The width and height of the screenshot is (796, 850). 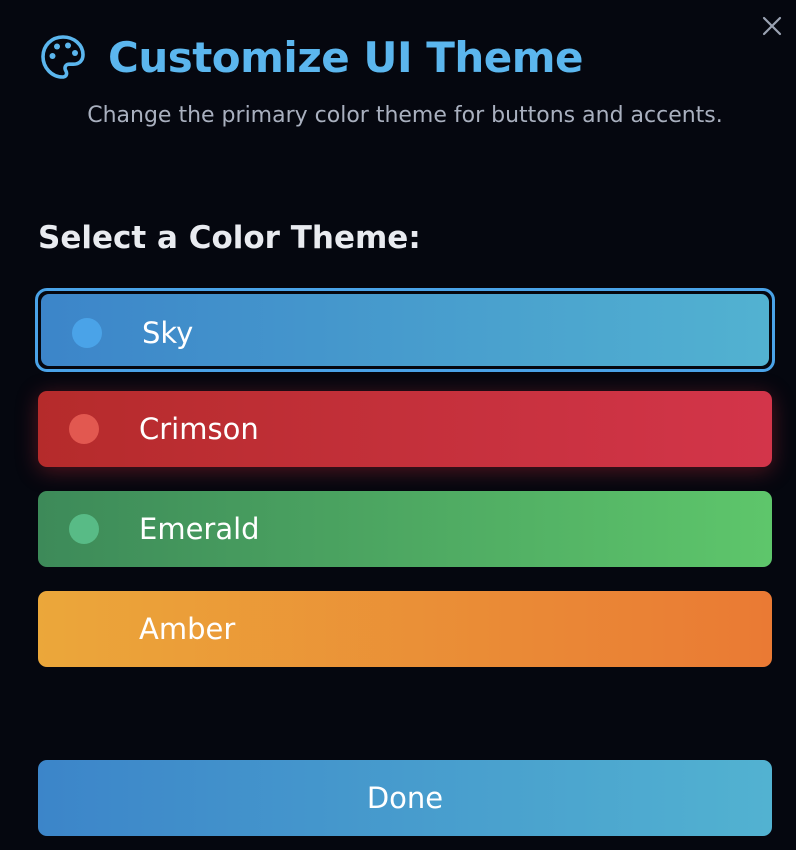 I want to click on theme-option-label: Sky, so click(x=168, y=333).